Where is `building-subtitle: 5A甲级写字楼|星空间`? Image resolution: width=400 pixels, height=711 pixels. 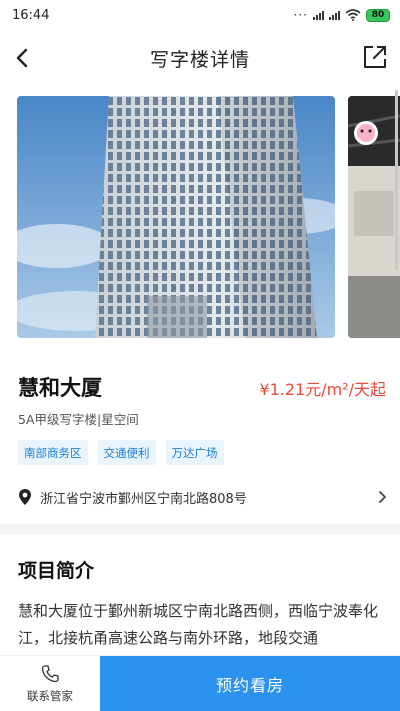
building-subtitle: 5A甲级写字楼|星空间 is located at coordinates (78, 419).